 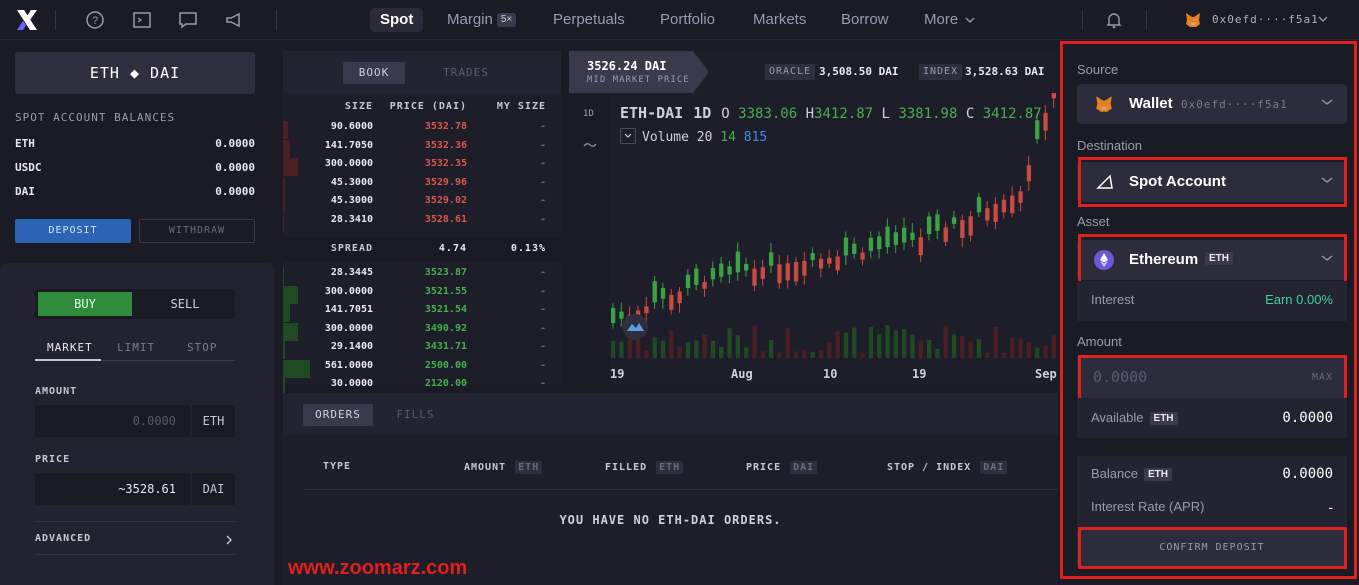 I want to click on bid-row: 300.0000 3490.92 -, so click(x=422, y=331).